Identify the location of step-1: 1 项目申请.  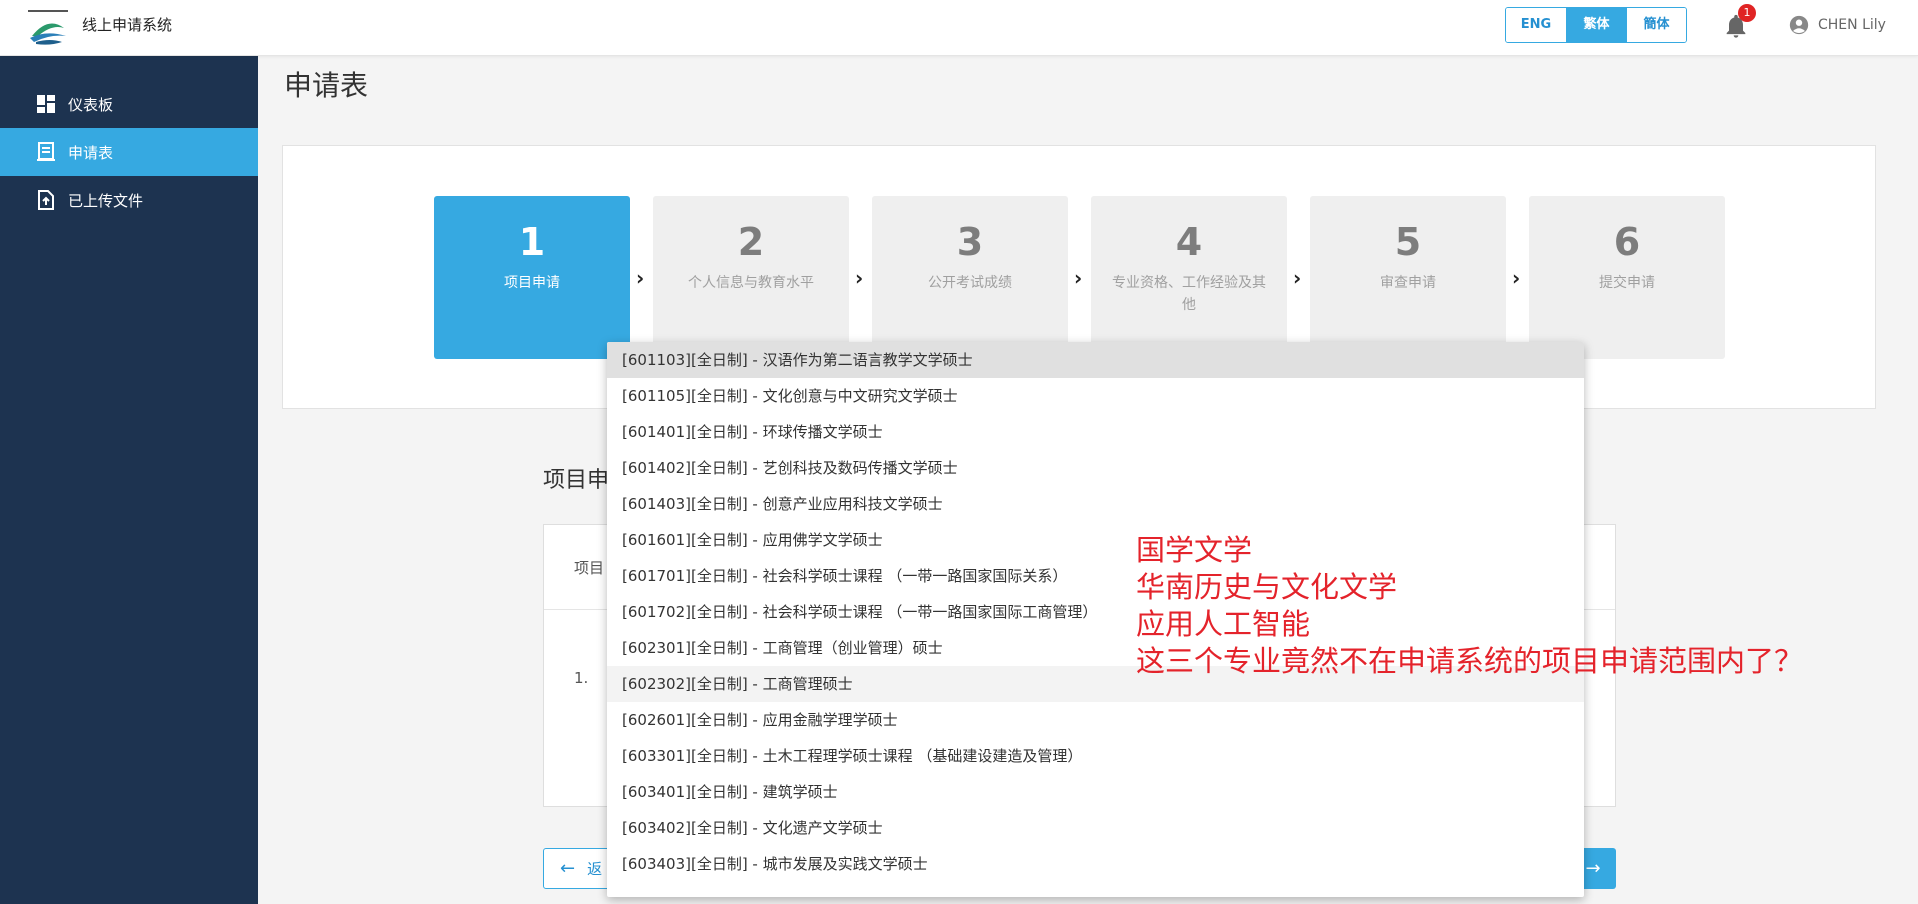
(532, 277).